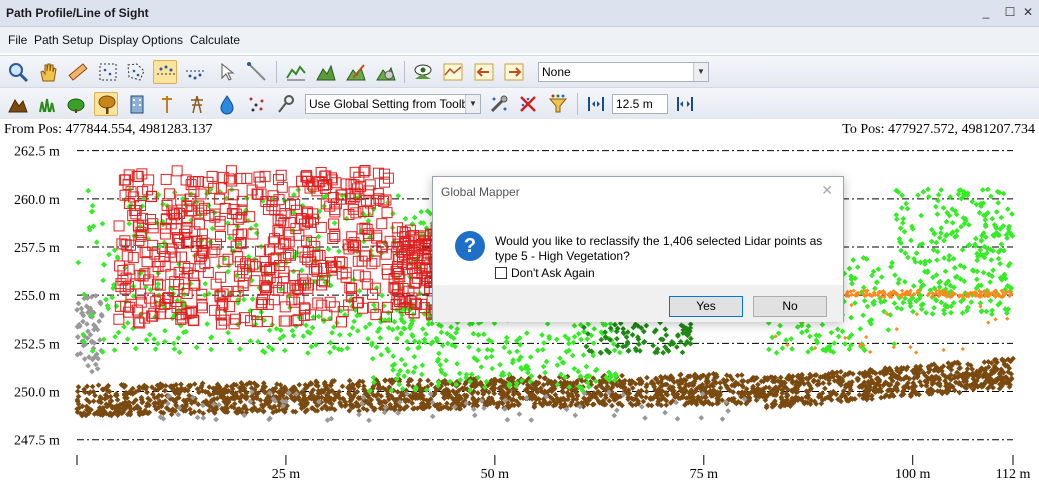  What do you see at coordinates (326, 72) in the screenshot?
I see `terrain-fill-button` at bounding box center [326, 72].